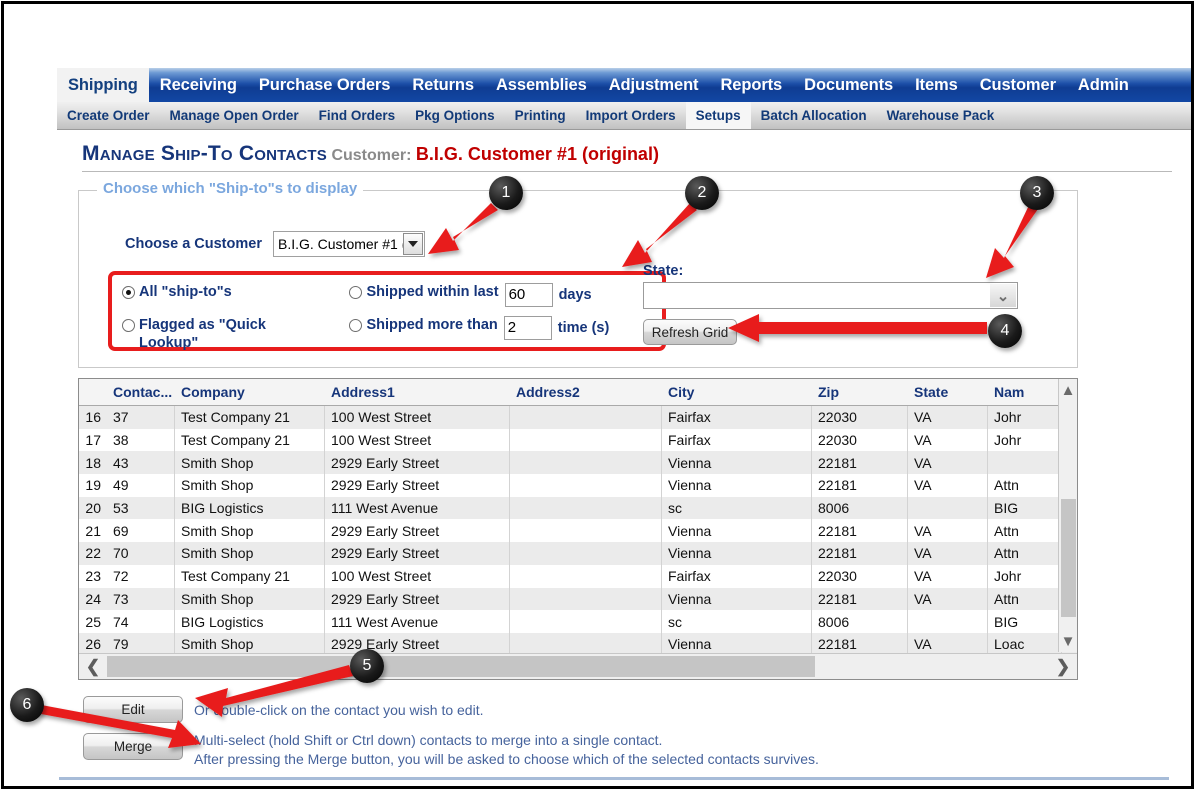 Image resolution: width=1195 pixels, height=790 pixels. I want to click on grid-cell-state: VA, so click(948, 440).